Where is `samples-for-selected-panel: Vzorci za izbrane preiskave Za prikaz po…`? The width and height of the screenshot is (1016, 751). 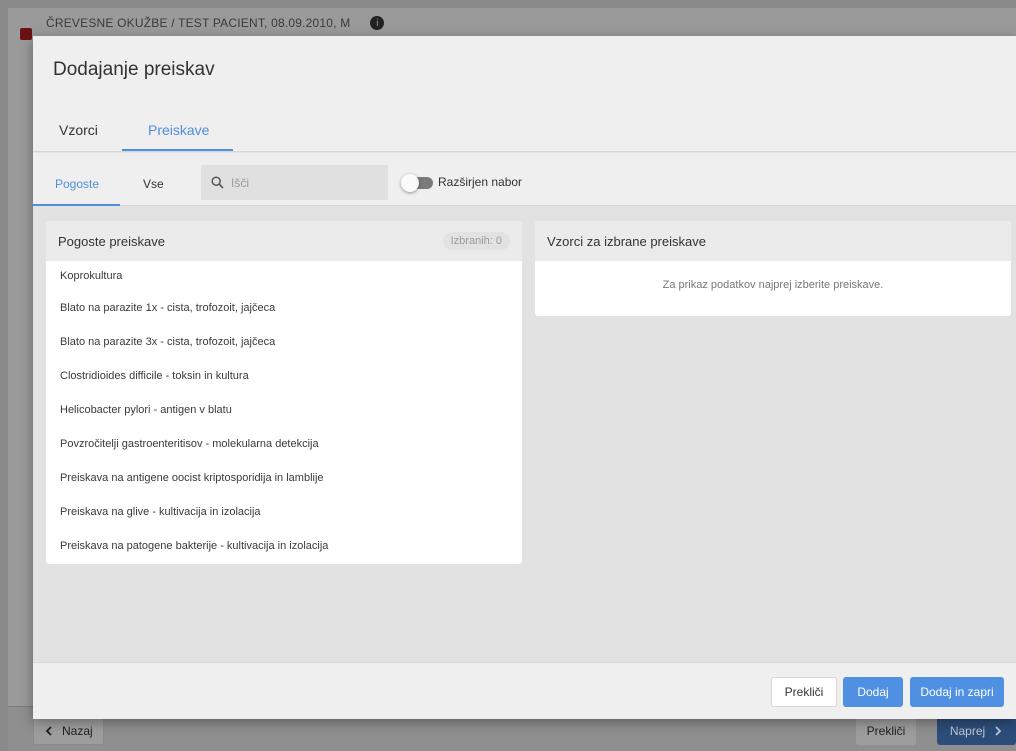
samples-for-selected-panel: Vzorci za izbrane preiskave Za prikaz po… is located at coordinates (773, 268).